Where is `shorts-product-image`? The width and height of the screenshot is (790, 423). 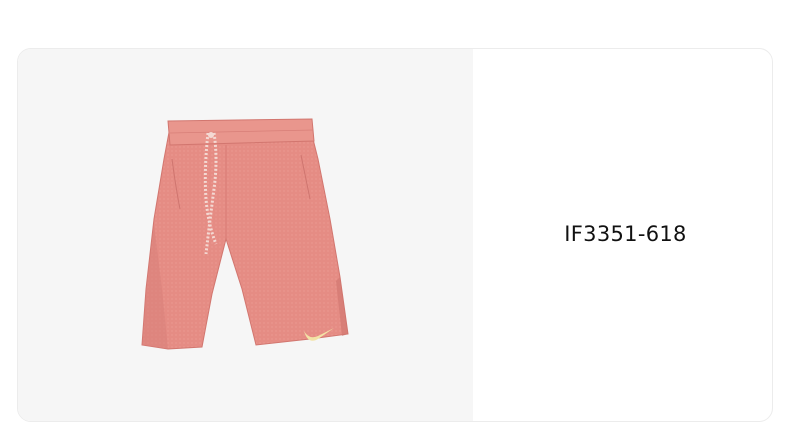
shorts-product-image is located at coordinates (245, 234).